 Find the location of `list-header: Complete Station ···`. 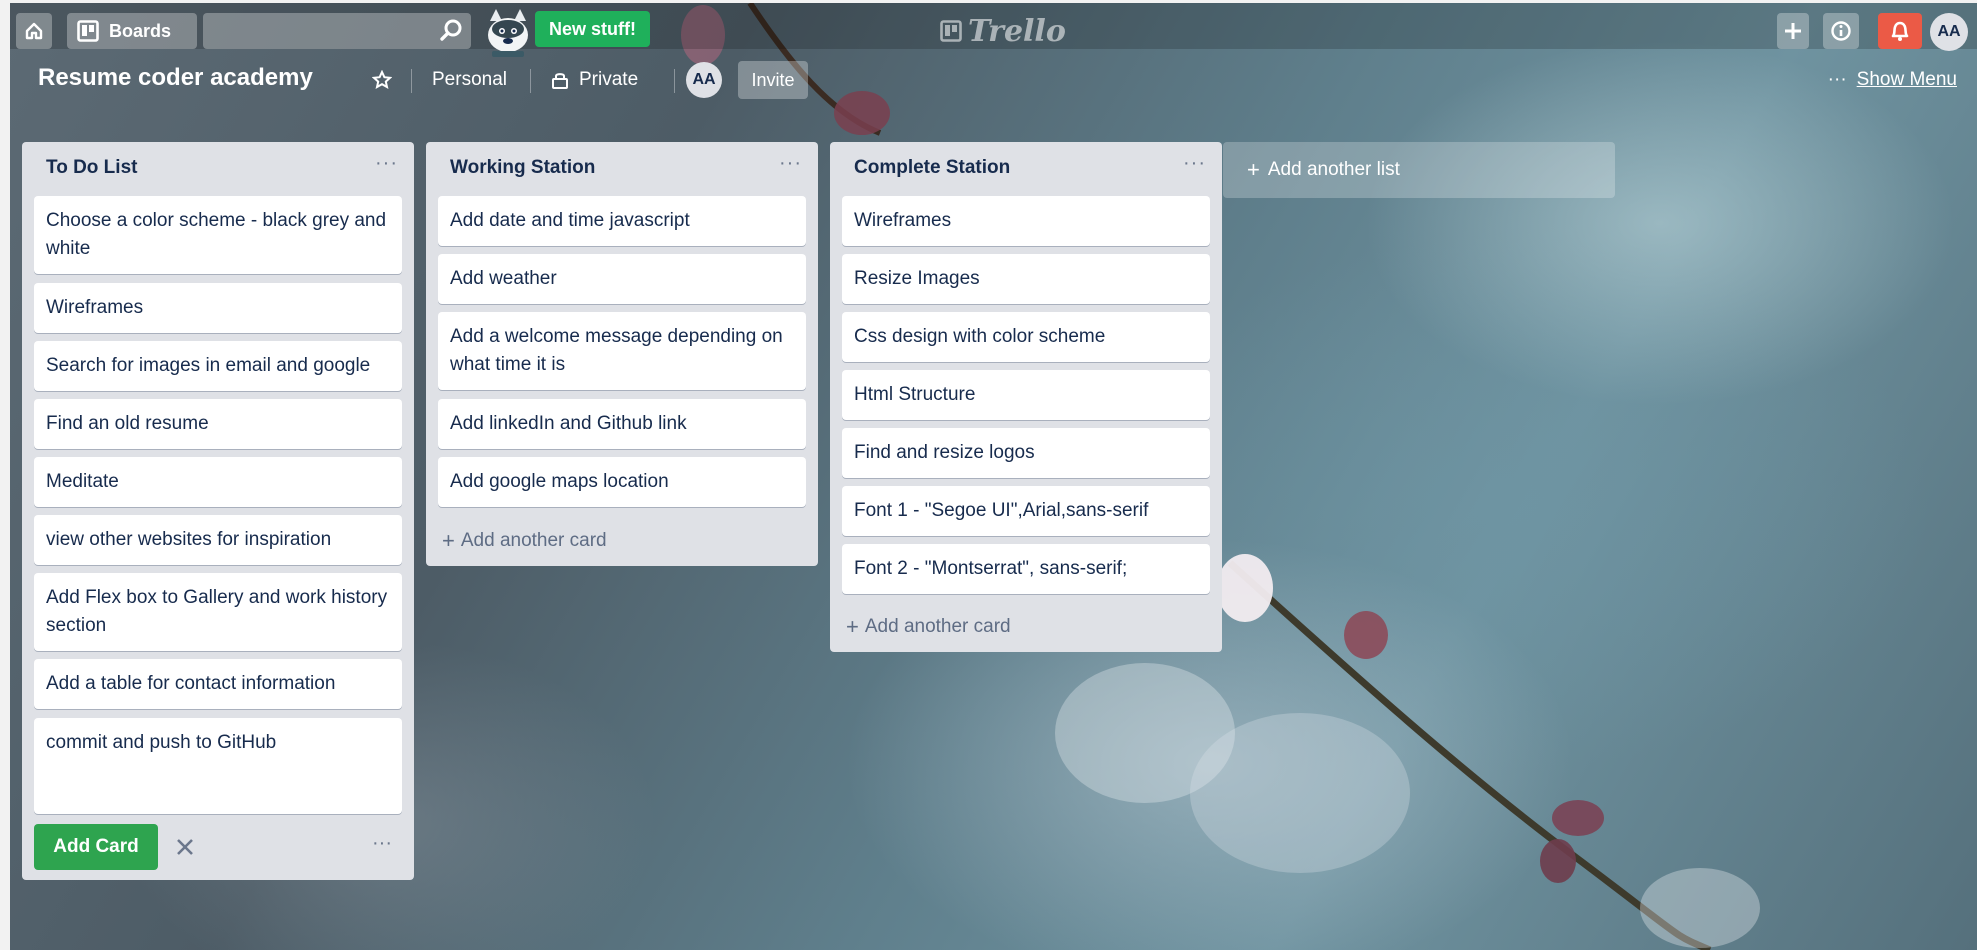

list-header: Complete Station ··· is located at coordinates (1026, 166).